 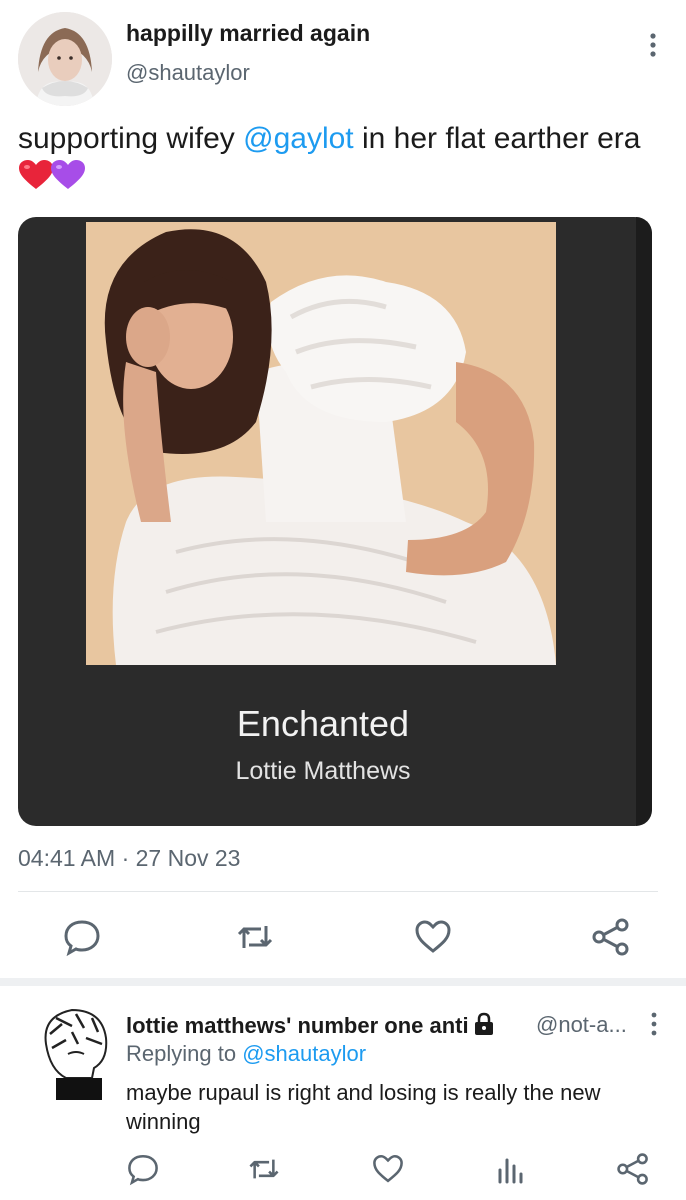 I want to click on like-icon, so click(x=433, y=937).